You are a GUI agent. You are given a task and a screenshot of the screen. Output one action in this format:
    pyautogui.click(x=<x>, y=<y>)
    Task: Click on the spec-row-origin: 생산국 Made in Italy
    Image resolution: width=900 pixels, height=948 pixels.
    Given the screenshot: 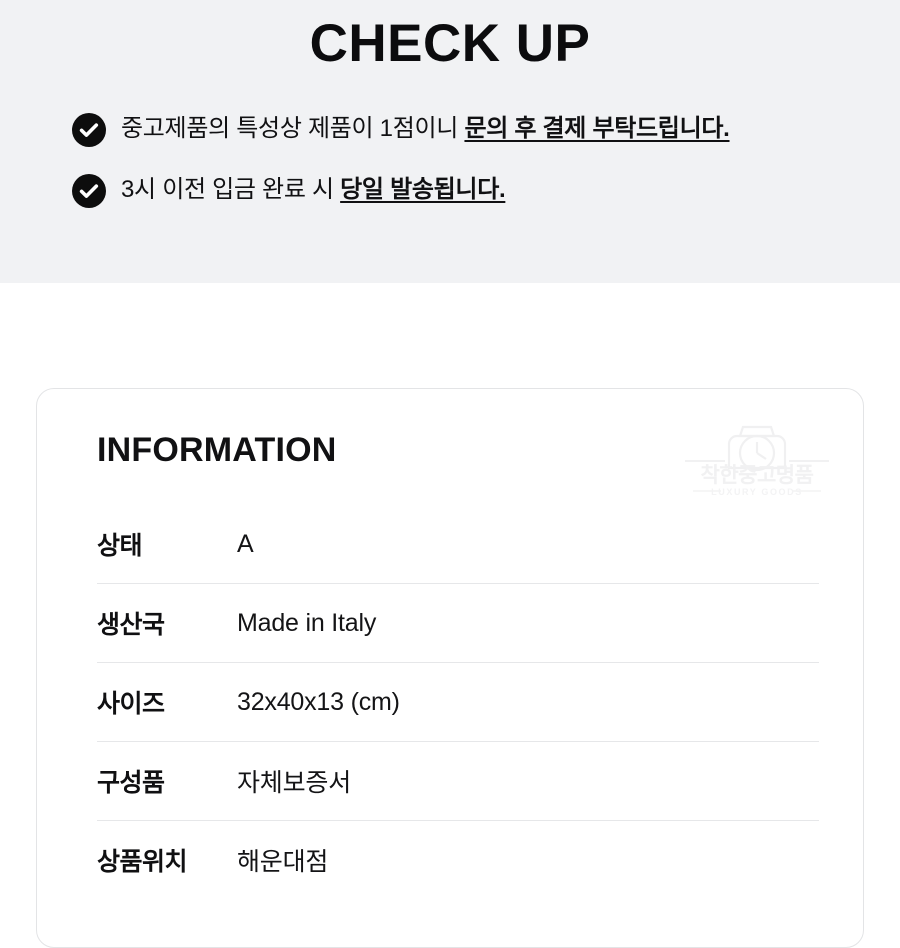 What is the action you would take?
    pyautogui.click(x=458, y=622)
    